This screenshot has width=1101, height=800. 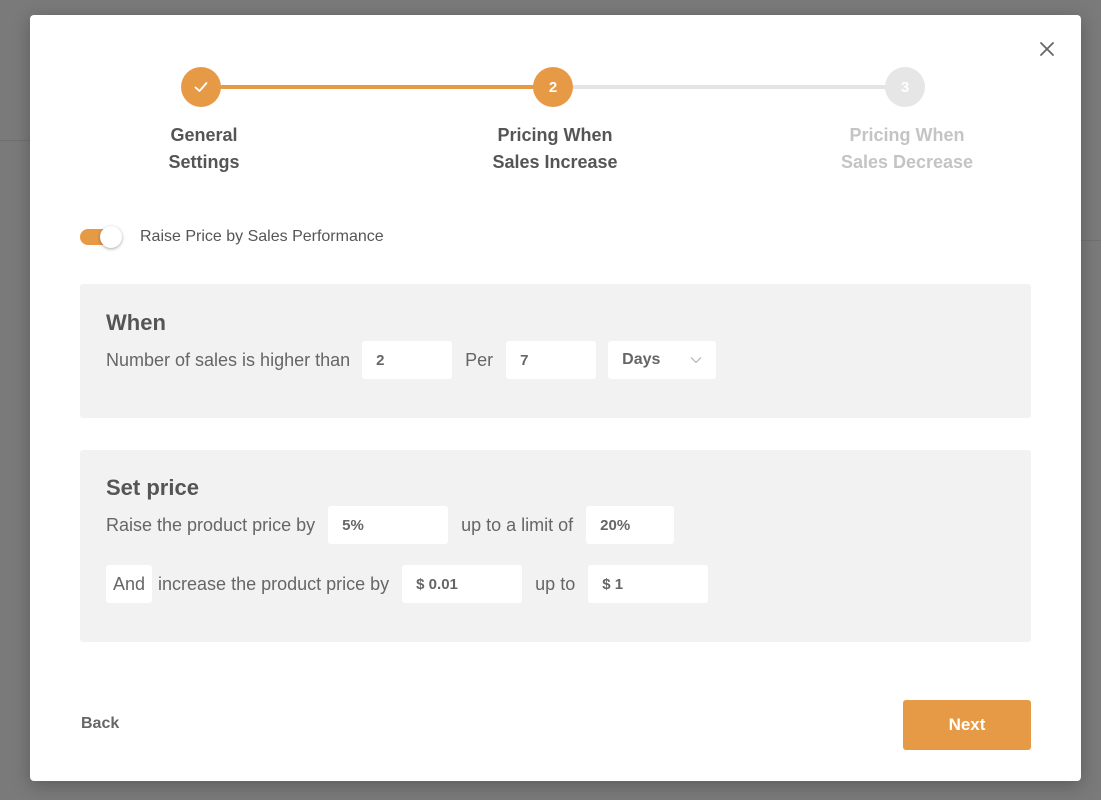 I want to click on back-button: Back, so click(x=100, y=724).